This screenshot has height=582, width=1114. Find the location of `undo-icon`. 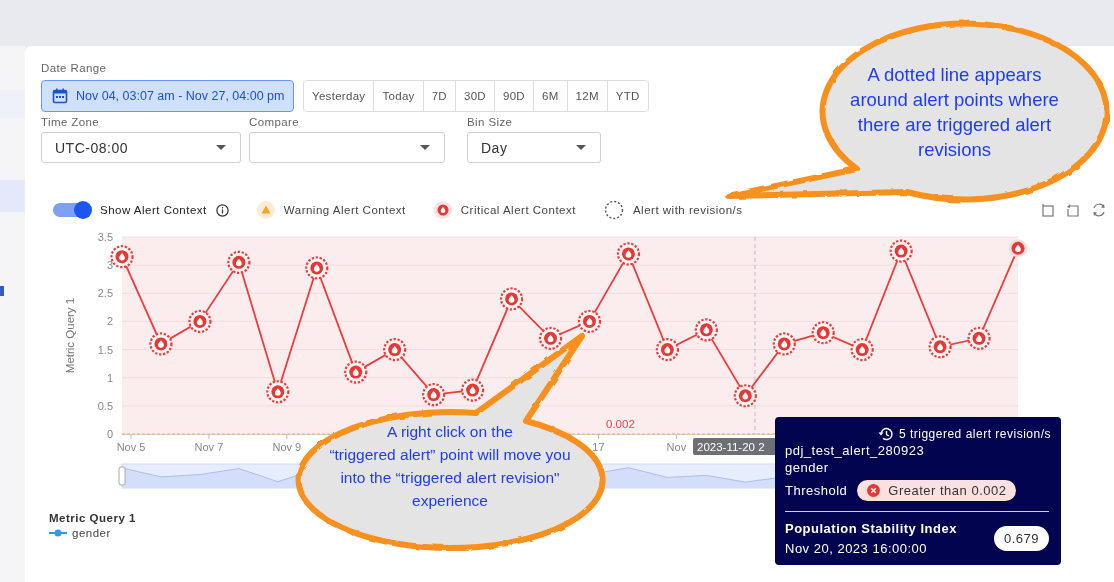

undo-icon is located at coordinates (1073, 210).